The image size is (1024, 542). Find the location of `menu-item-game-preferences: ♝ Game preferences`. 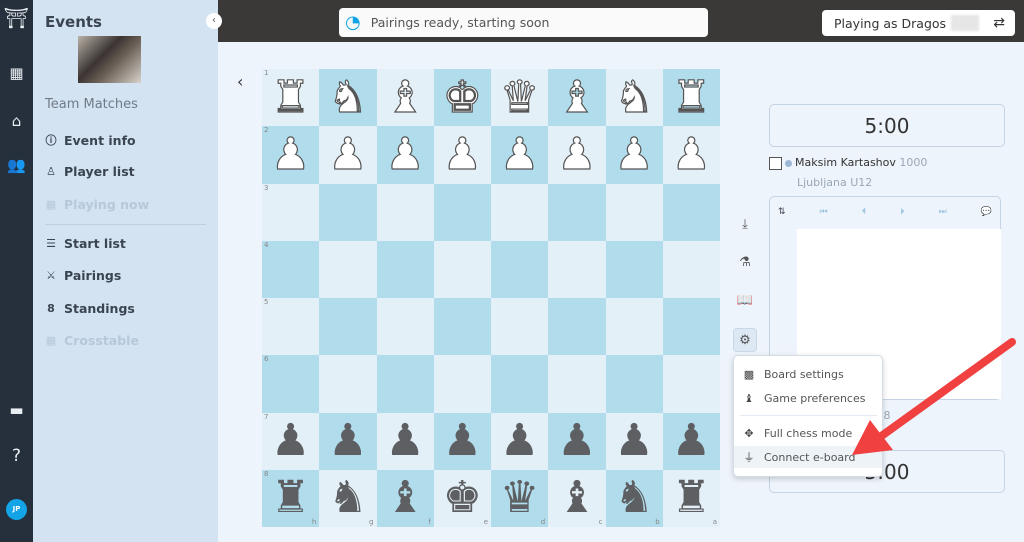

menu-item-game-preferences: ♝ Game preferences is located at coordinates (808, 398).